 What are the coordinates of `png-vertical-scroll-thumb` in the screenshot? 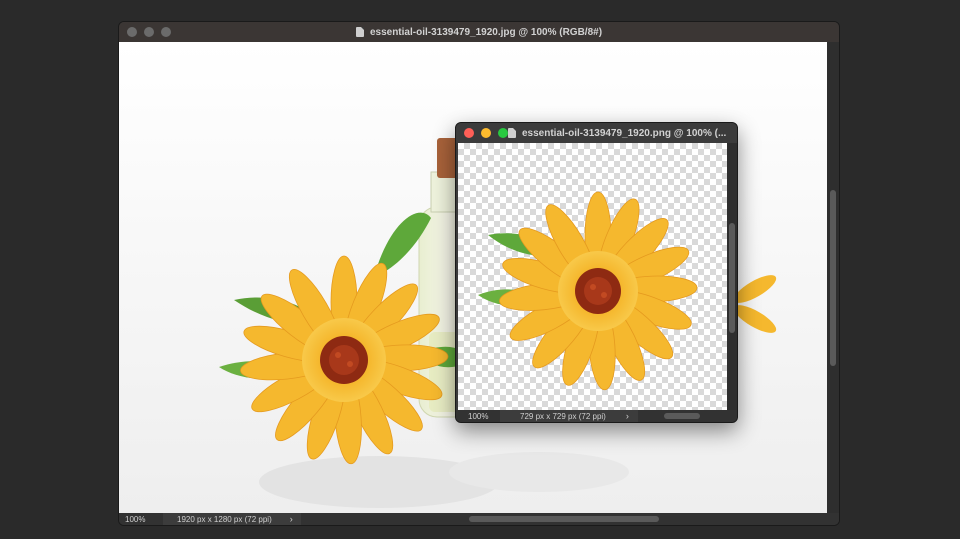 It's located at (732, 278).